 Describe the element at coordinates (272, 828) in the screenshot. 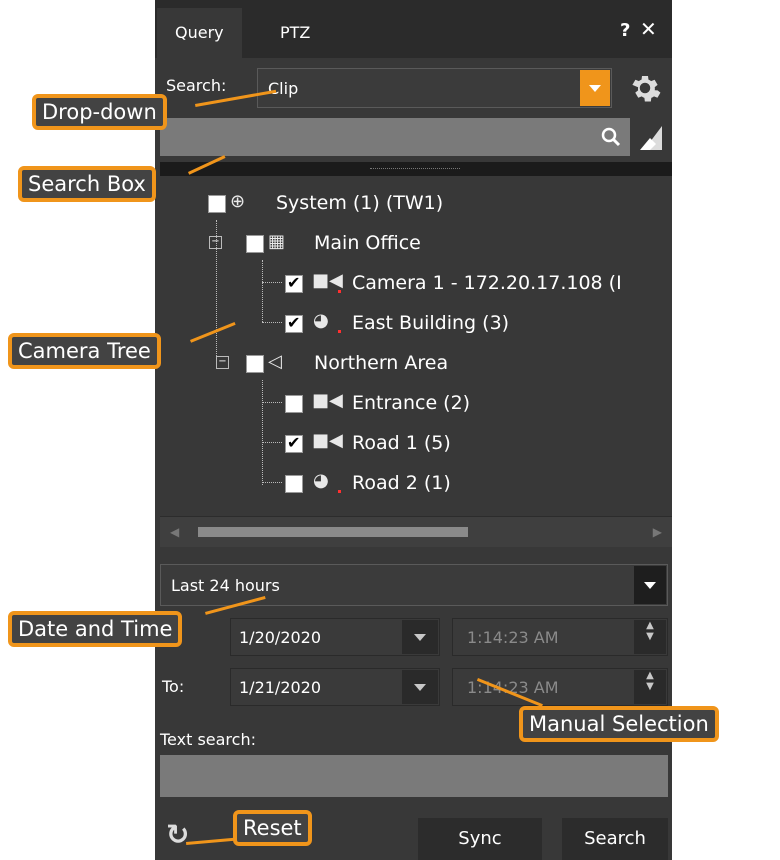

I see `callout-reset: Reset` at that location.